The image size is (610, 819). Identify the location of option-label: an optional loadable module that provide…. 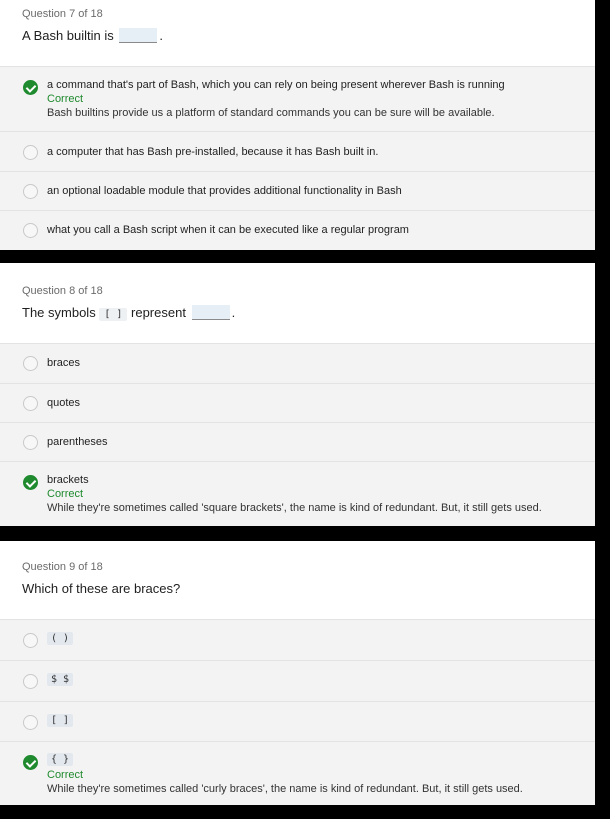
(224, 191).